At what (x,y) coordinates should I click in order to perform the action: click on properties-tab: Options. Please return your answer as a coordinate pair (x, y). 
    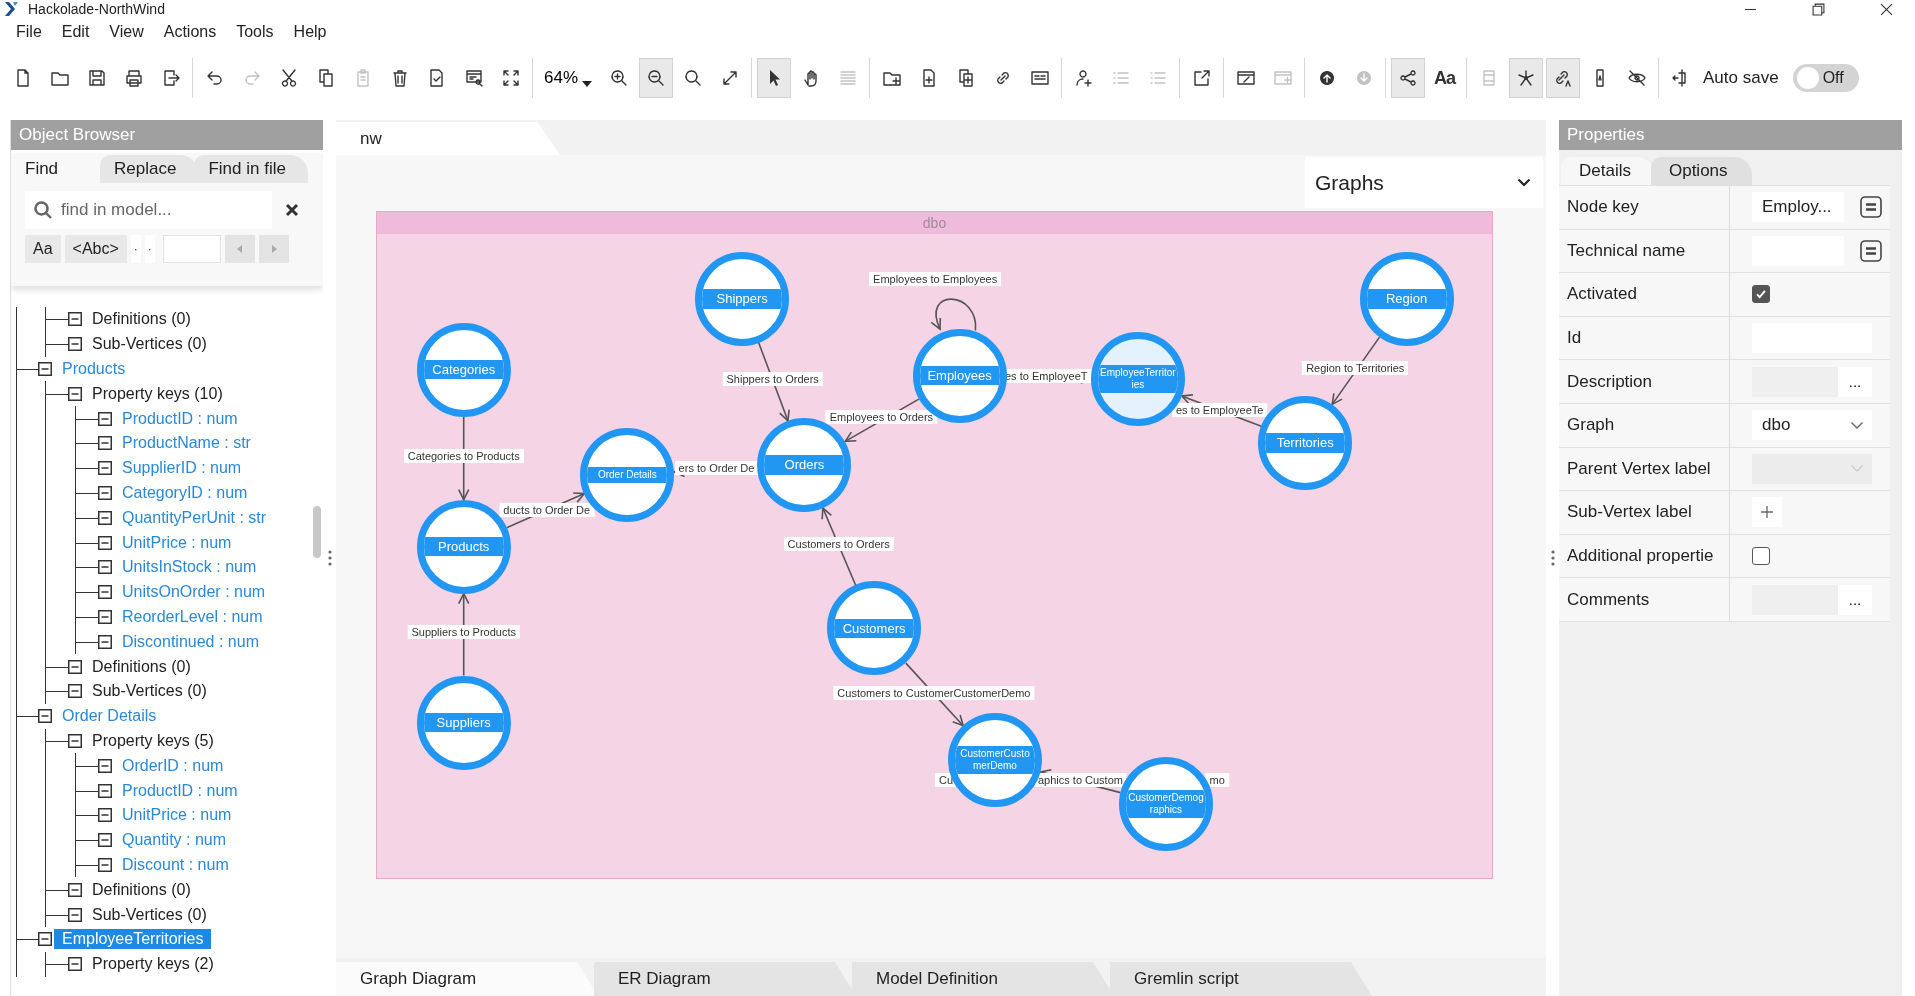
    Looking at the image, I should click on (1701, 171).